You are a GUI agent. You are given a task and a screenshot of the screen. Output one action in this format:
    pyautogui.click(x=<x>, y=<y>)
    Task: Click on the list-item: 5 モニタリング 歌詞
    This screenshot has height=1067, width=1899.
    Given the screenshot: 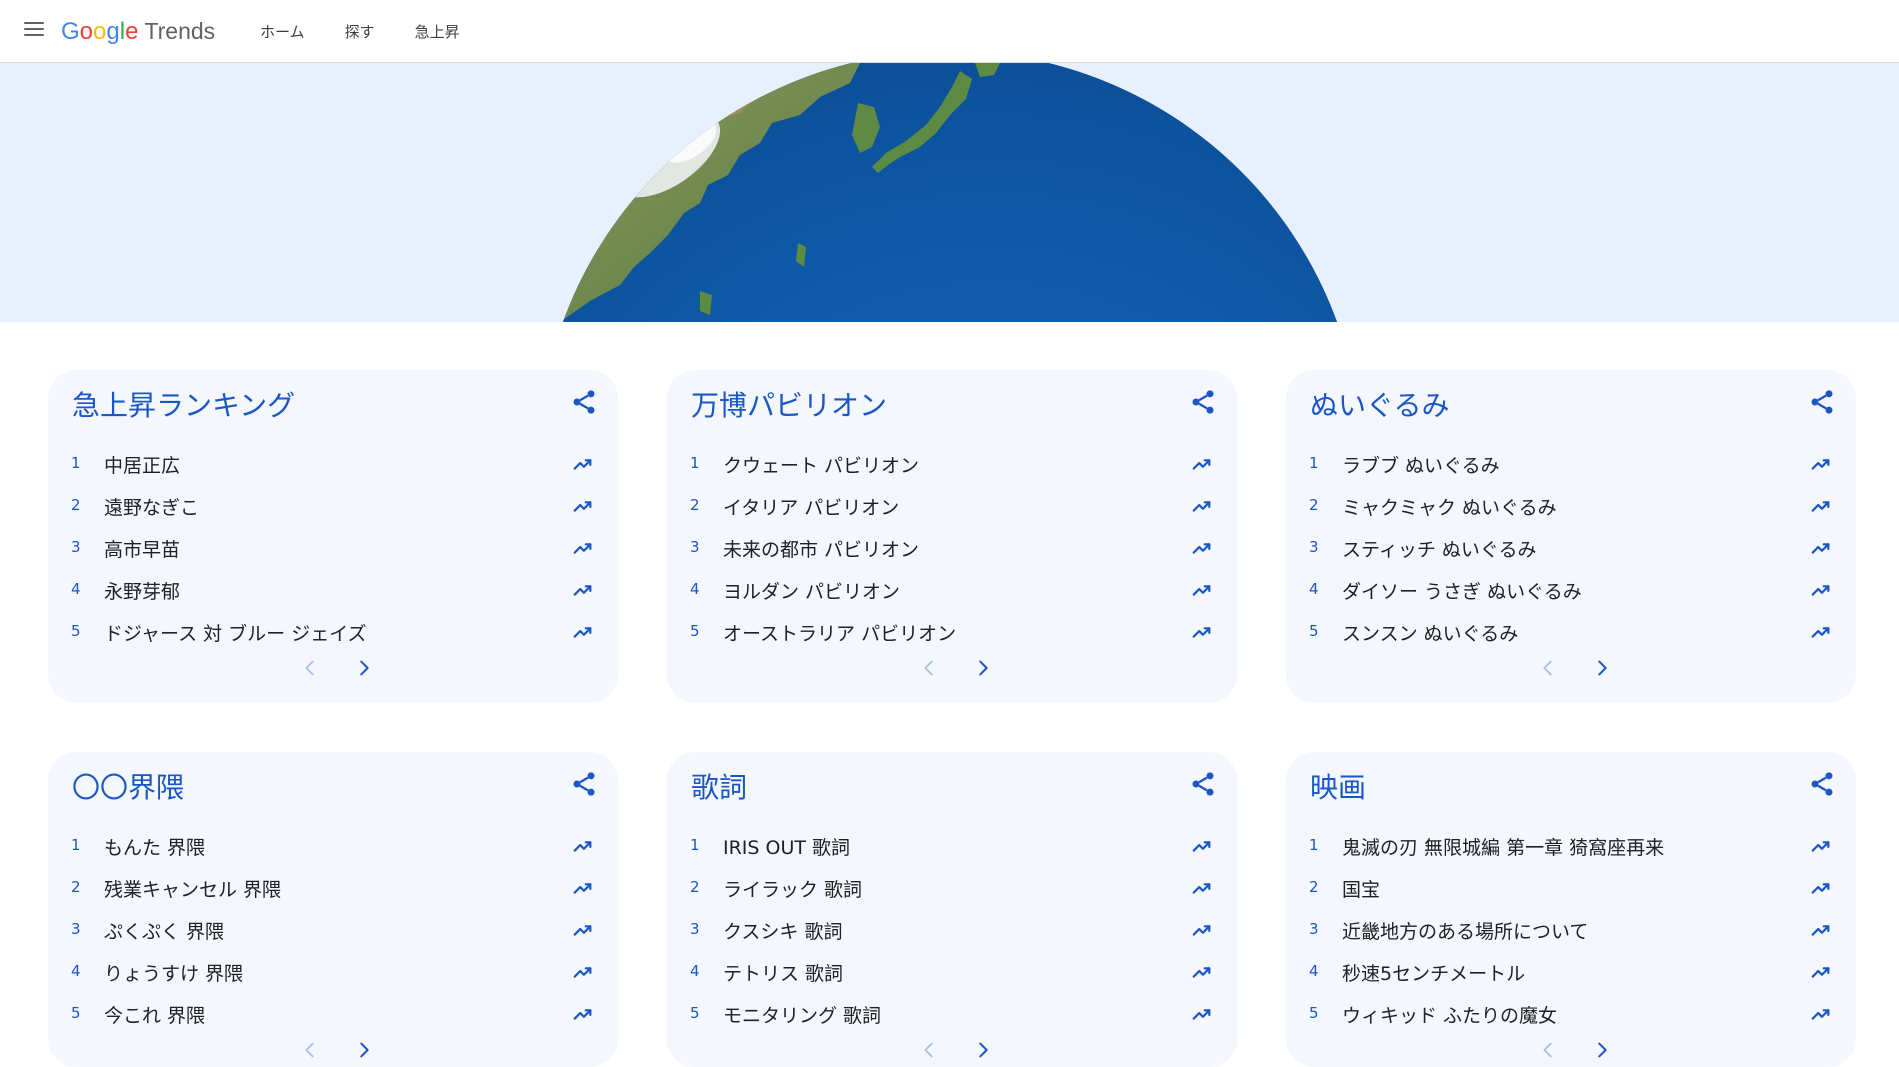 What is the action you would take?
    pyautogui.click(x=952, y=1014)
    